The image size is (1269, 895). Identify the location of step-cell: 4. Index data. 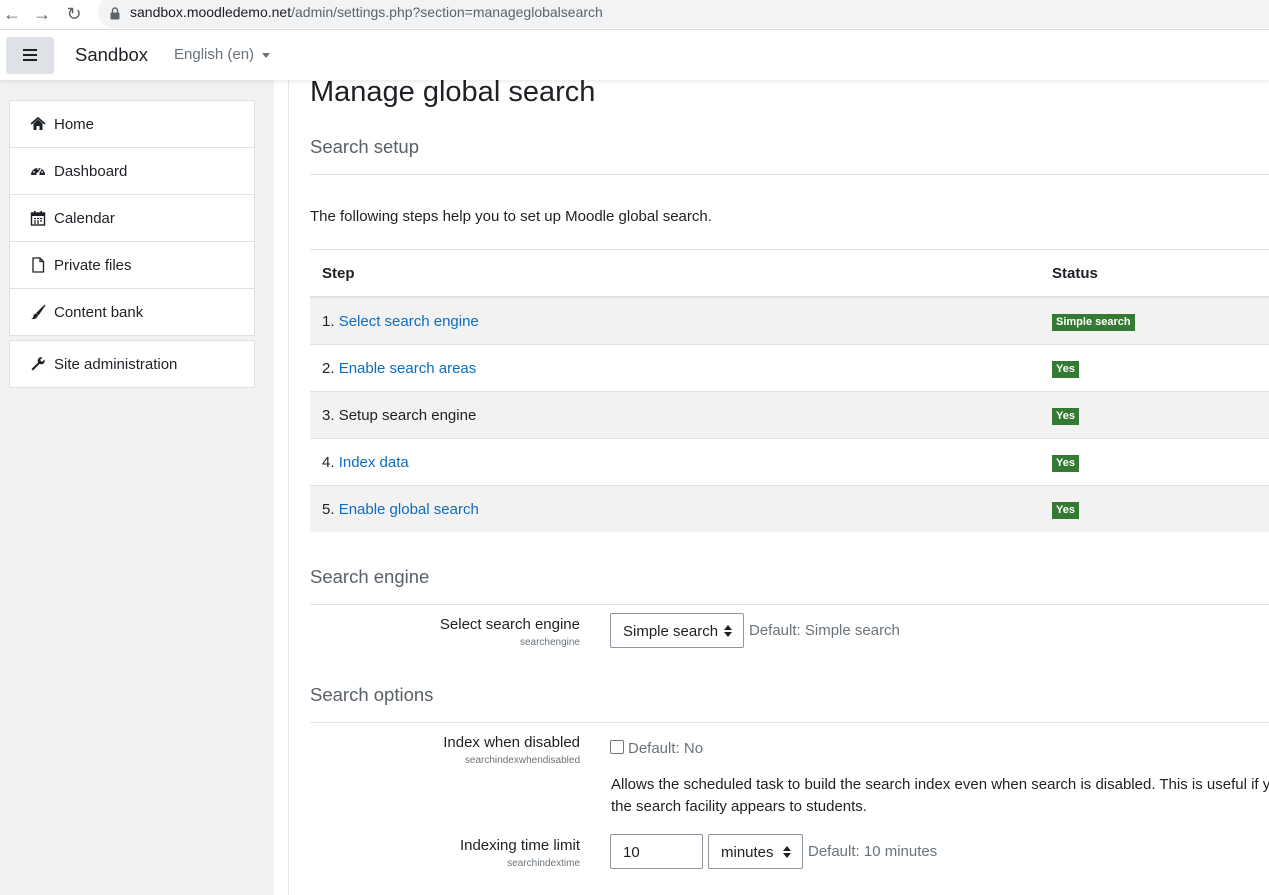
(681, 462).